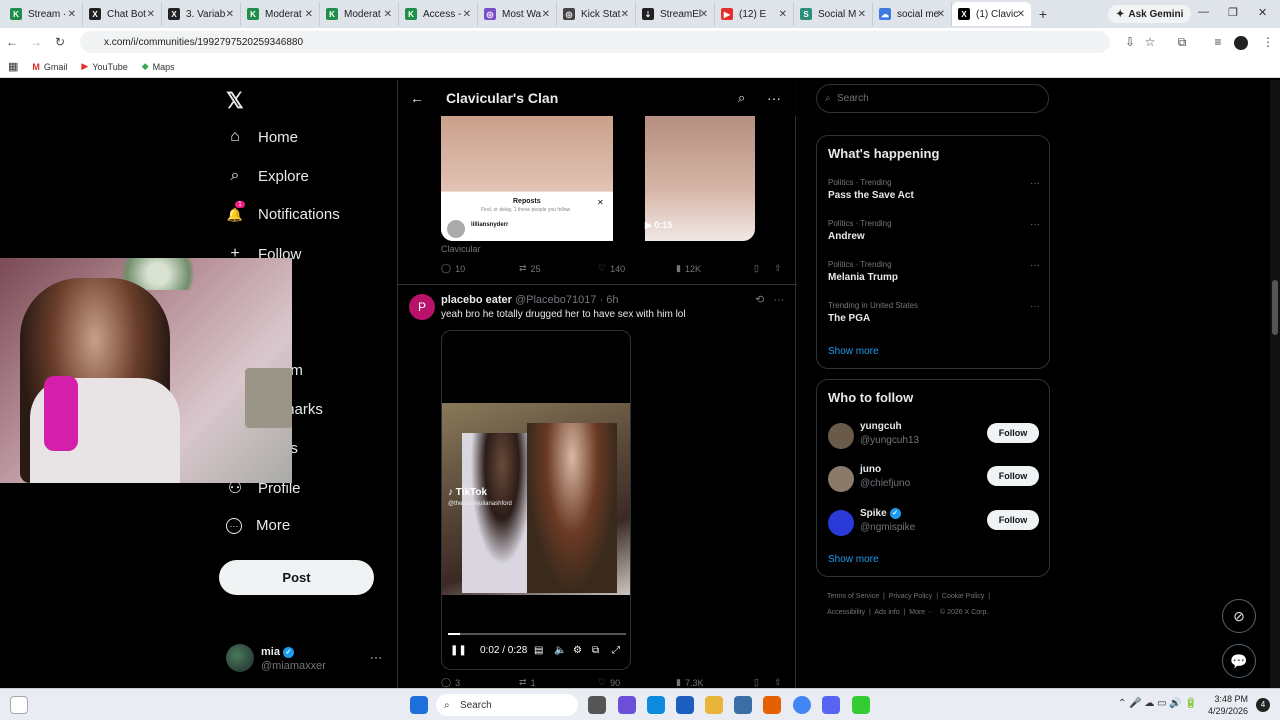  Describe the element at coordinates (912, 14) in the screenshot. I see `browser-tab: ☁ social me ✕` at that location.